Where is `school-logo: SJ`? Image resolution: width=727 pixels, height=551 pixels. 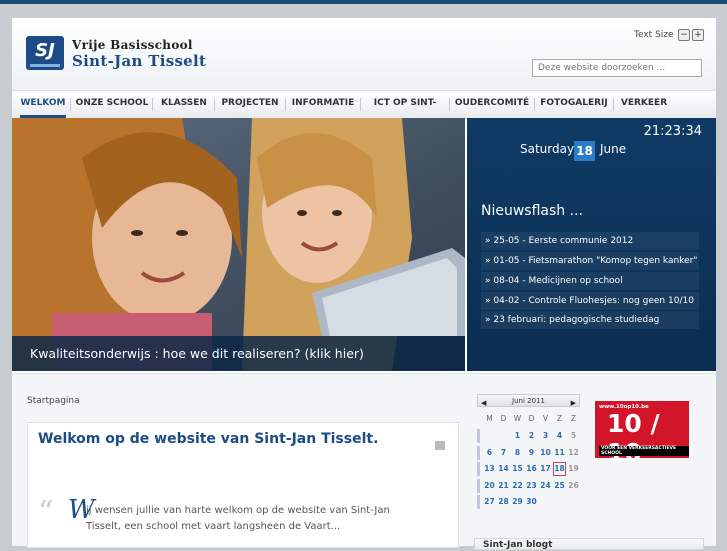 school-logo: SJ is located at coordinates (45, 53).